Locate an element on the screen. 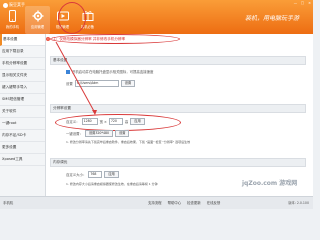  quick-set-row: 一键设置： 设置320*480 设置 is located at coordinates (98, 133).